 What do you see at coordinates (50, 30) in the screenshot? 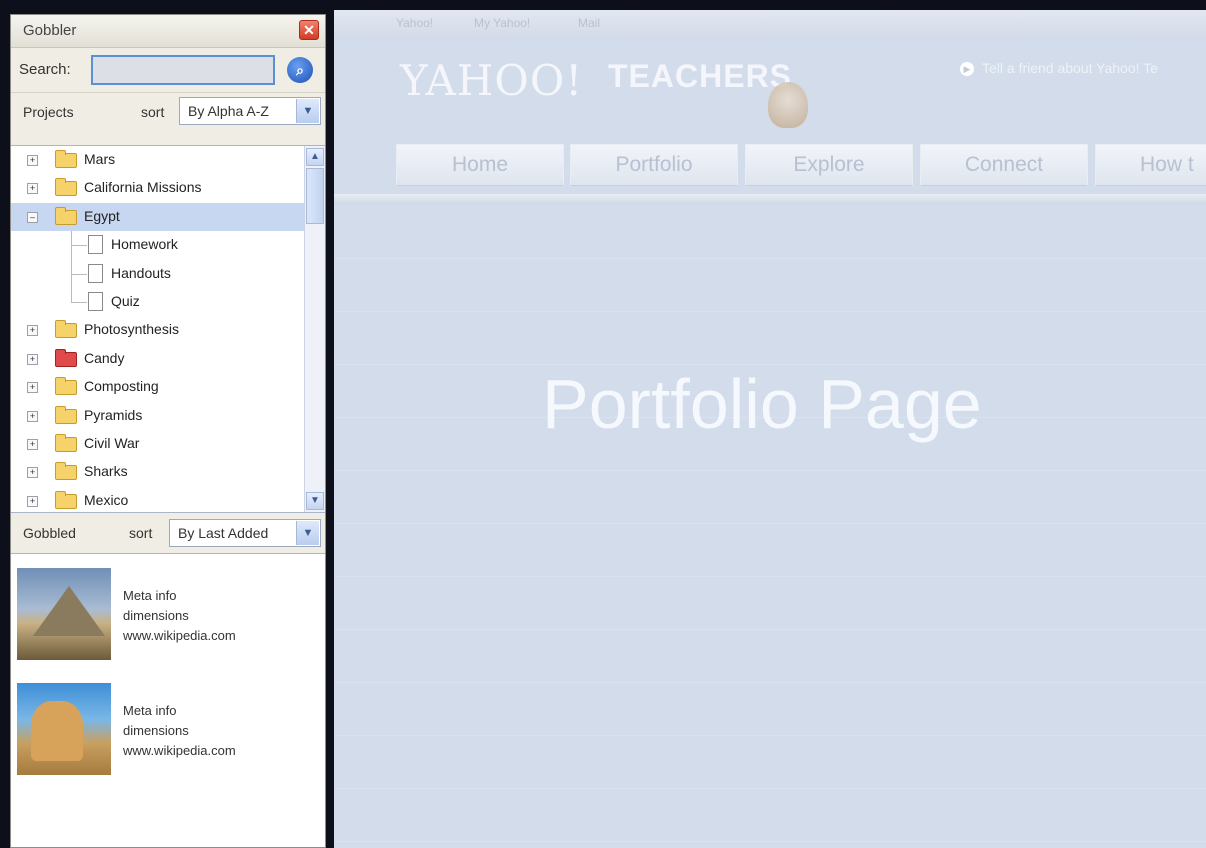
I see `gobbler-title: Gobbler` at bounding box center [50, 30].